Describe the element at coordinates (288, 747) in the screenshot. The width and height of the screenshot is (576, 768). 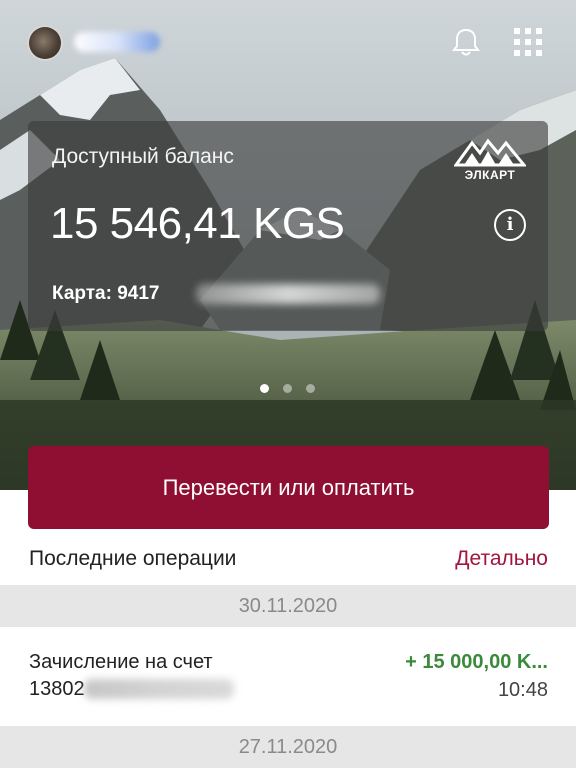
I see `date-header: 27.11.2020` at that location.